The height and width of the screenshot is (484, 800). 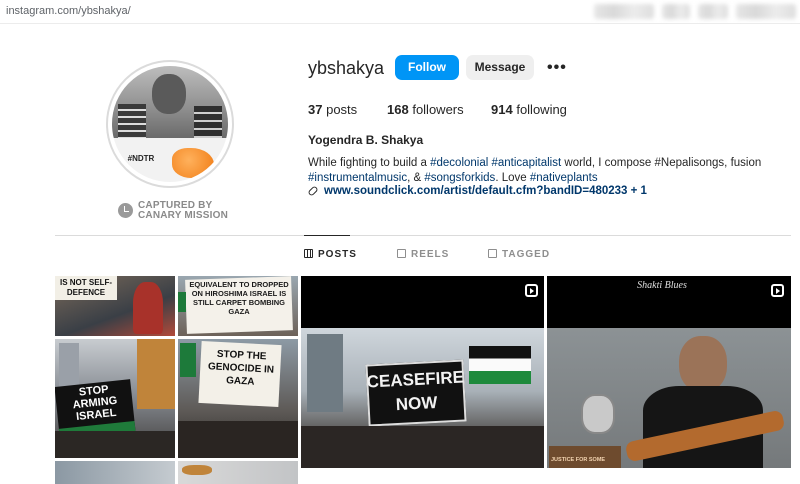 I want to click on captured-watermark: CAPTURED BY CANARY MISSION, so click(x=183, y=211).